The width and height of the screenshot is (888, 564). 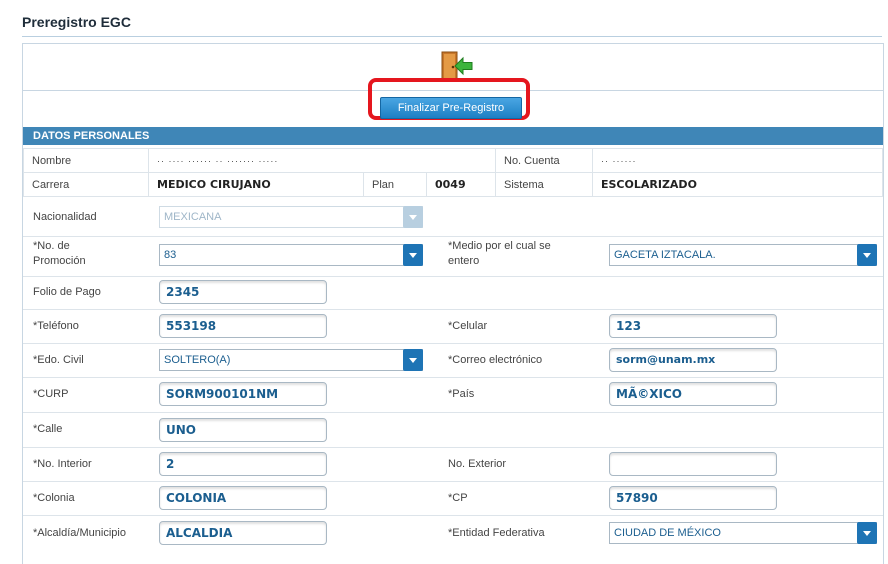 I want to click on no-interior-input: 2, so click(x=243, y=464).